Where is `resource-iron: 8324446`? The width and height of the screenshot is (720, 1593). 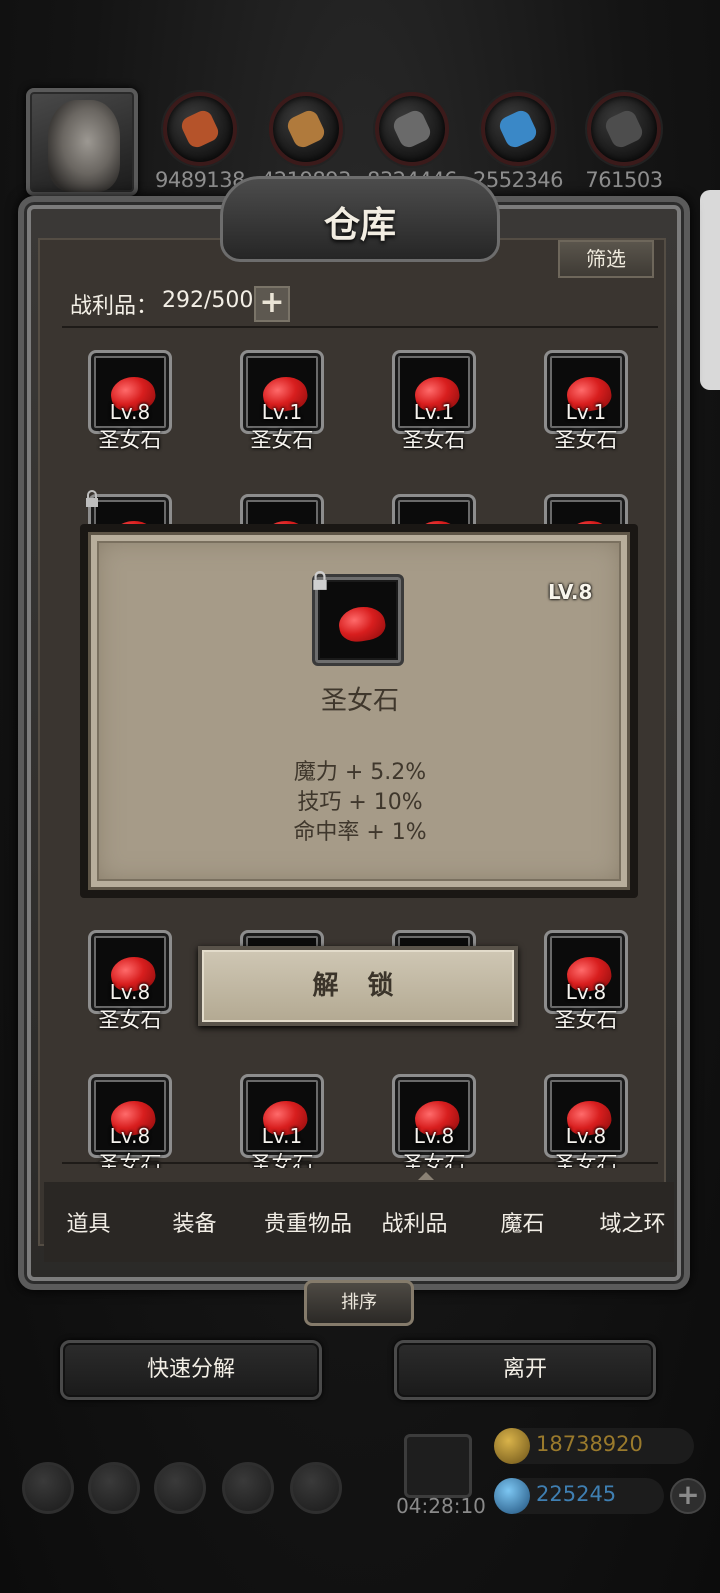 resource-iron: 8324446 is located at coordinates (412, 142).